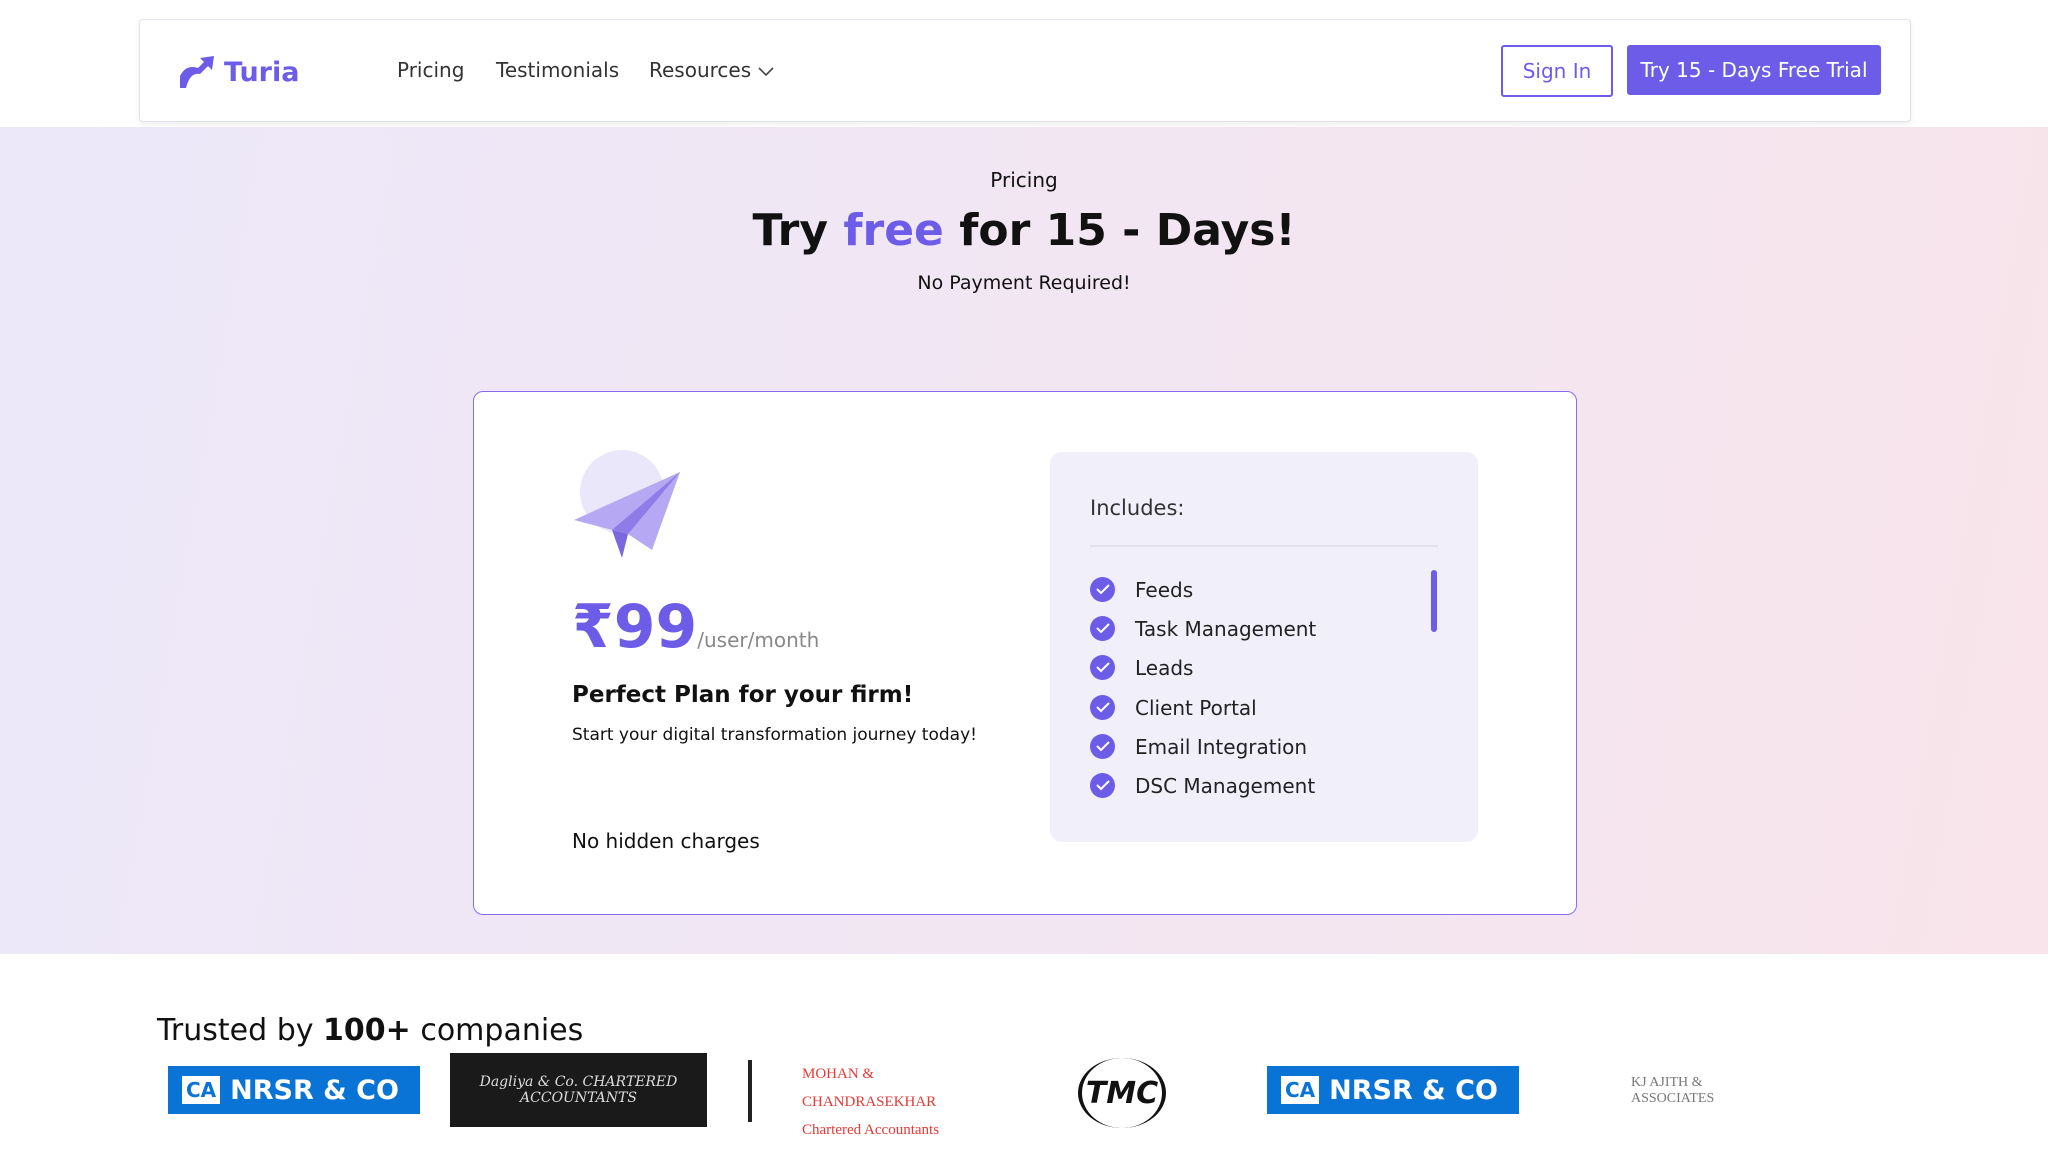 The image size is (2048, 1153). Describe the element at coordinates (497, 1030) in the screenshot. I see `trusted-post: companies` at that location.